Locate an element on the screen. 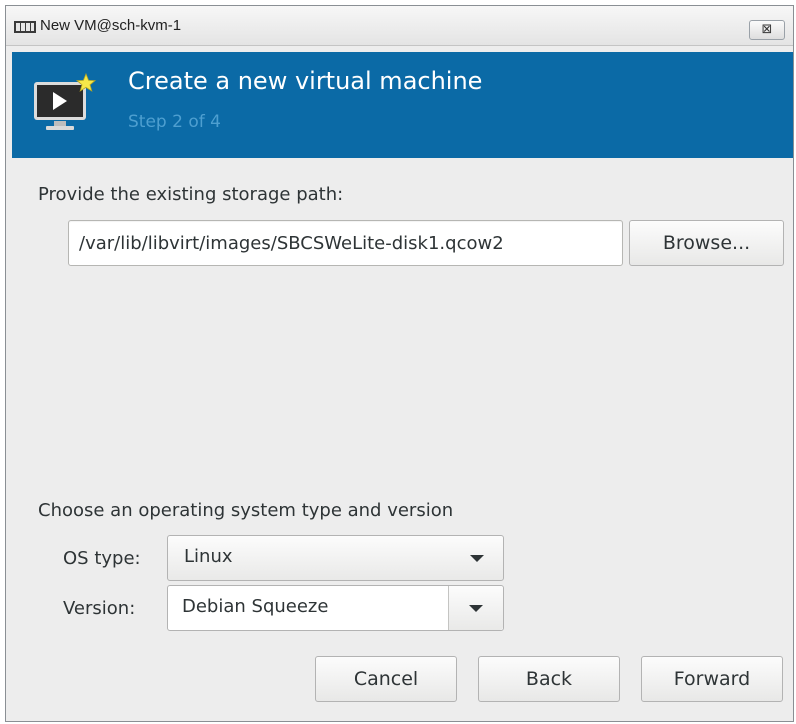 The image size is (796, 724). close-icon: ⊠ is located at coordinates (767, 29).